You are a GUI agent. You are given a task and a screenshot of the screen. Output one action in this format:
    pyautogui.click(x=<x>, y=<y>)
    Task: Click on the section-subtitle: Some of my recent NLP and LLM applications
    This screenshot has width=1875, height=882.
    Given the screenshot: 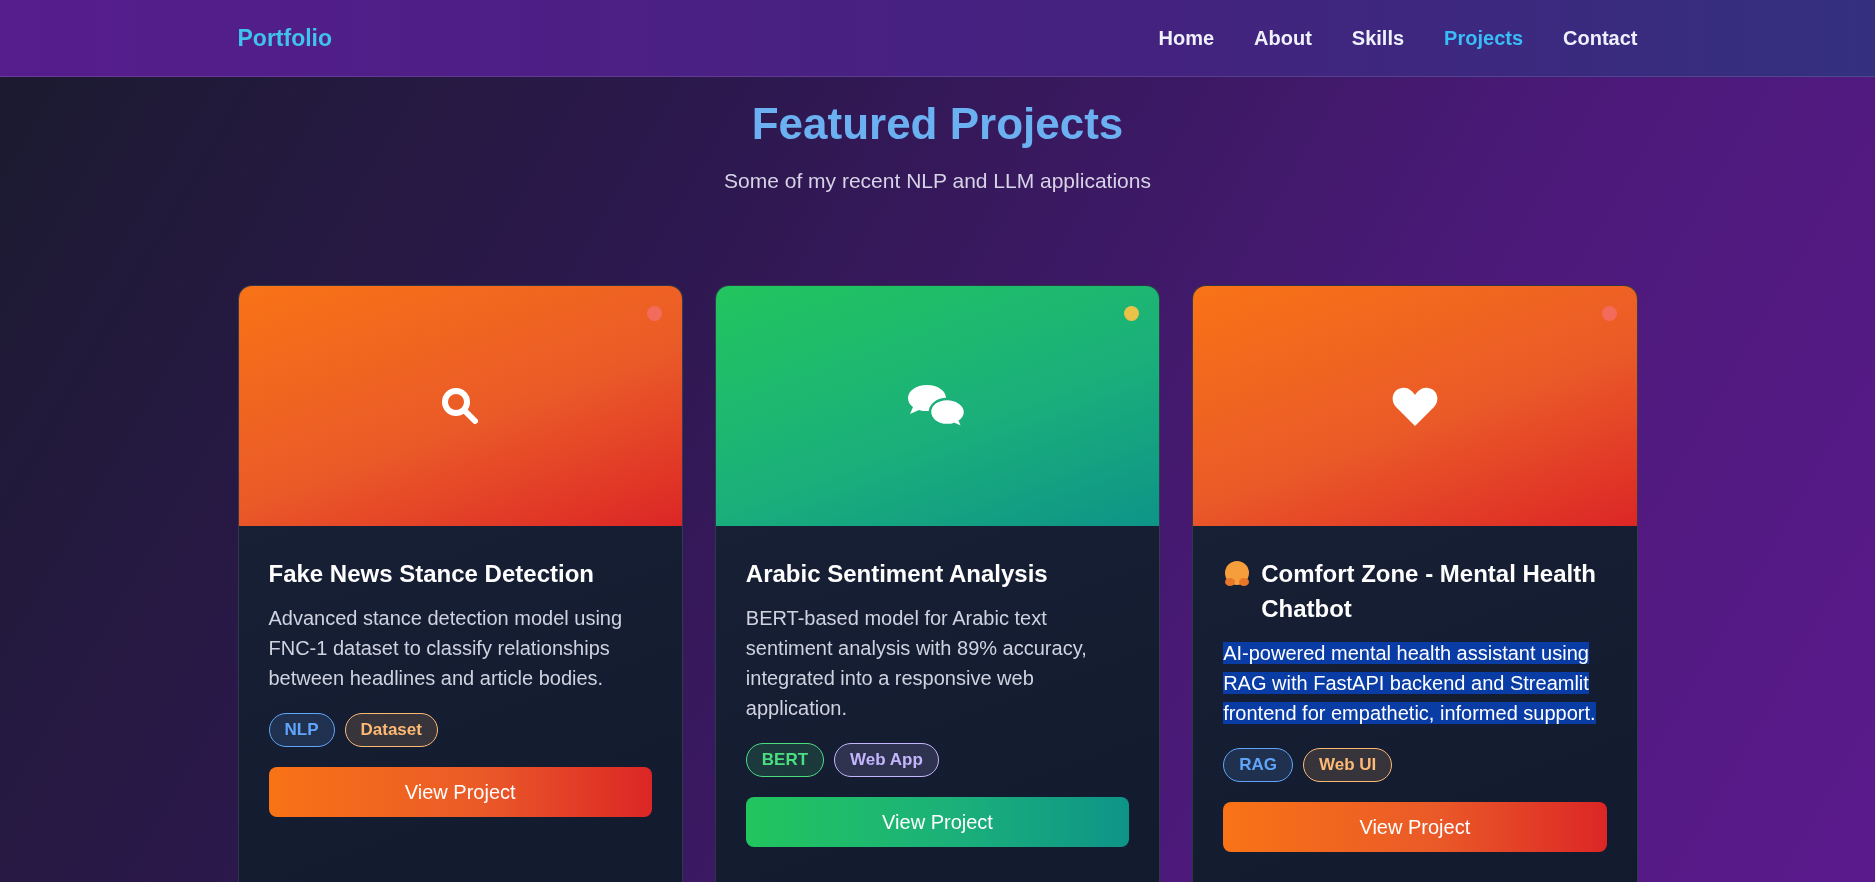 What is the action you would take?
    pyautogui.click(x=937, y=181)
    